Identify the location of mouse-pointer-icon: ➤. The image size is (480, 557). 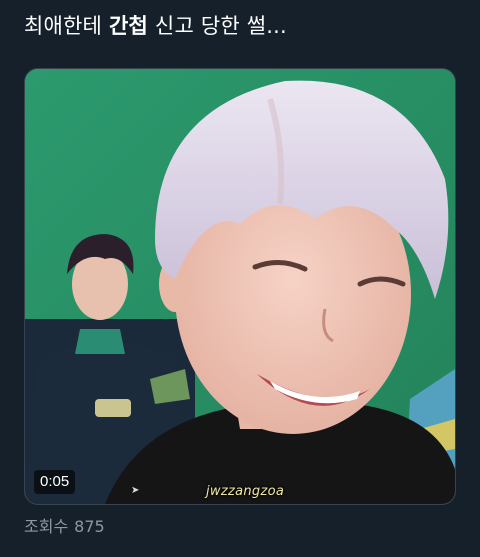
(135, 490).